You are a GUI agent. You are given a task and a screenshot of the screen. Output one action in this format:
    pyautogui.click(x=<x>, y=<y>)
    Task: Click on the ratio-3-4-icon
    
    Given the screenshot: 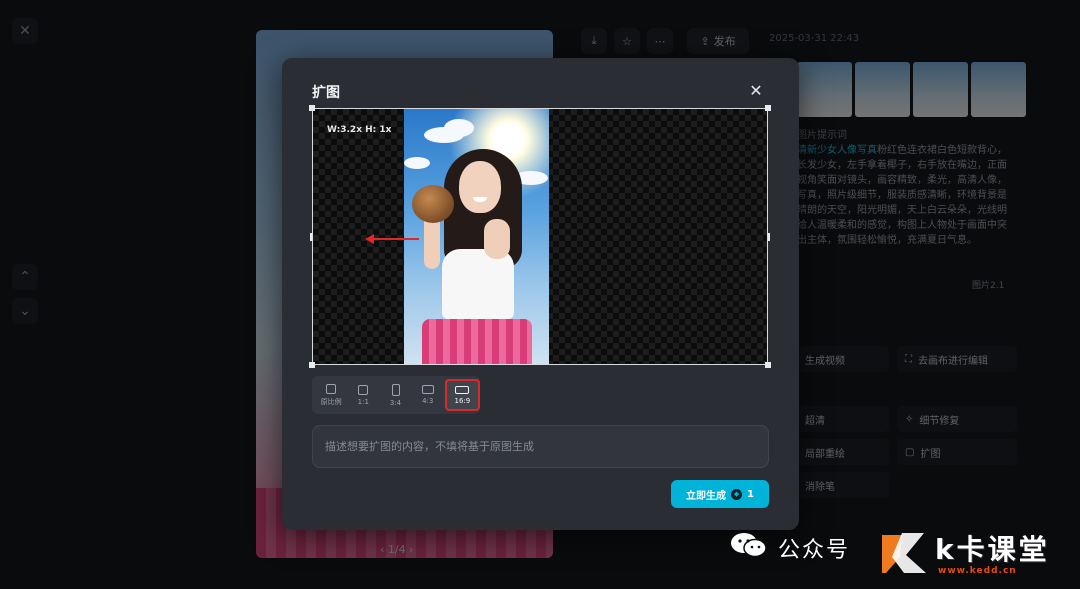 What is the action you would take?
    pyautogui.click(x=395, y=389)
    